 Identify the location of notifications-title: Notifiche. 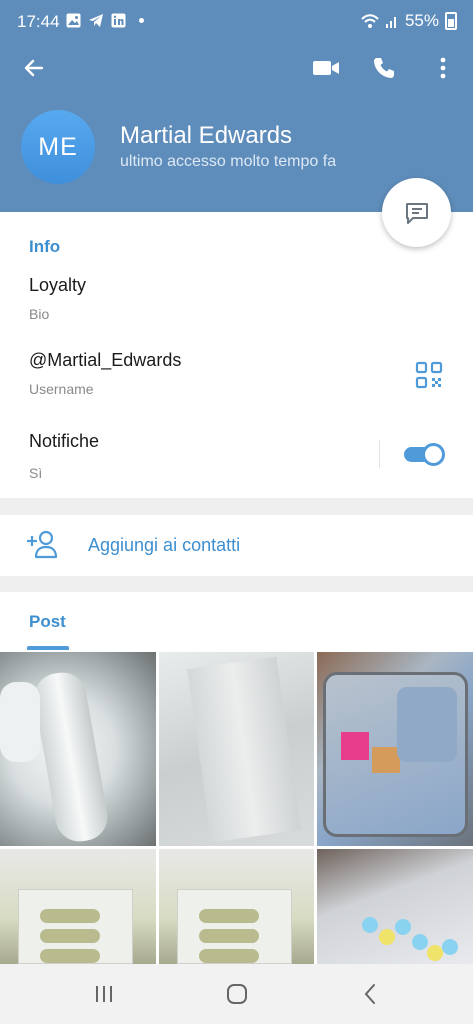
(64, 441).